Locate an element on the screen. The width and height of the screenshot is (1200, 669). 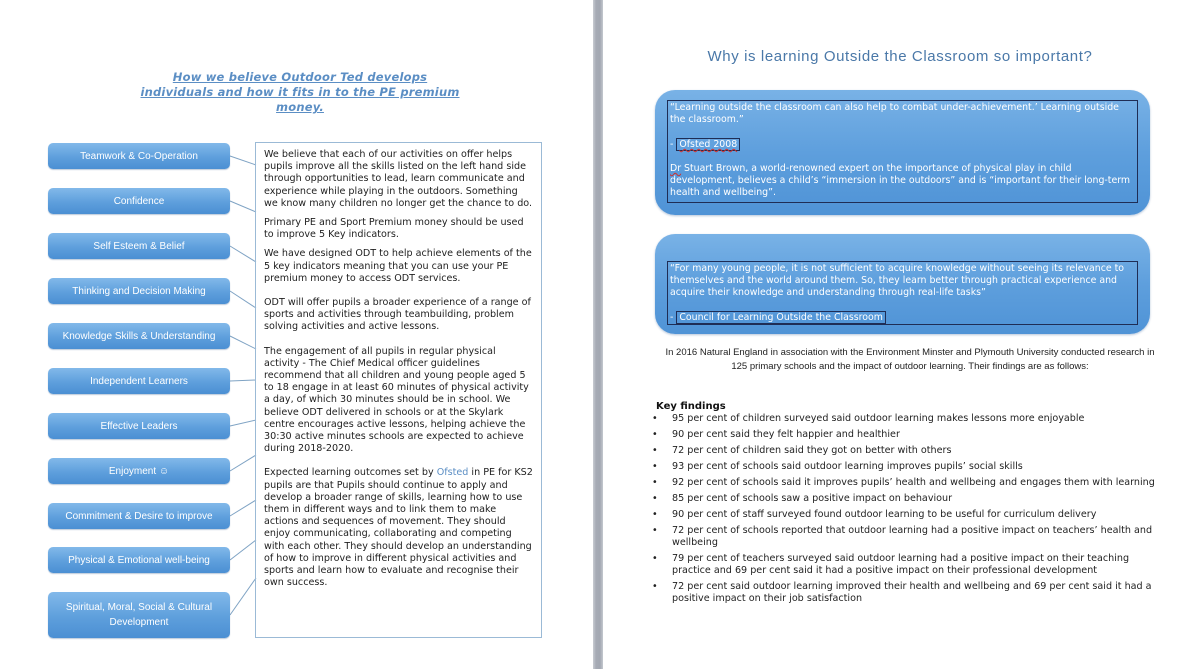
skill-box: Physical & Emotional well-being is located at coordinates (139, 560).